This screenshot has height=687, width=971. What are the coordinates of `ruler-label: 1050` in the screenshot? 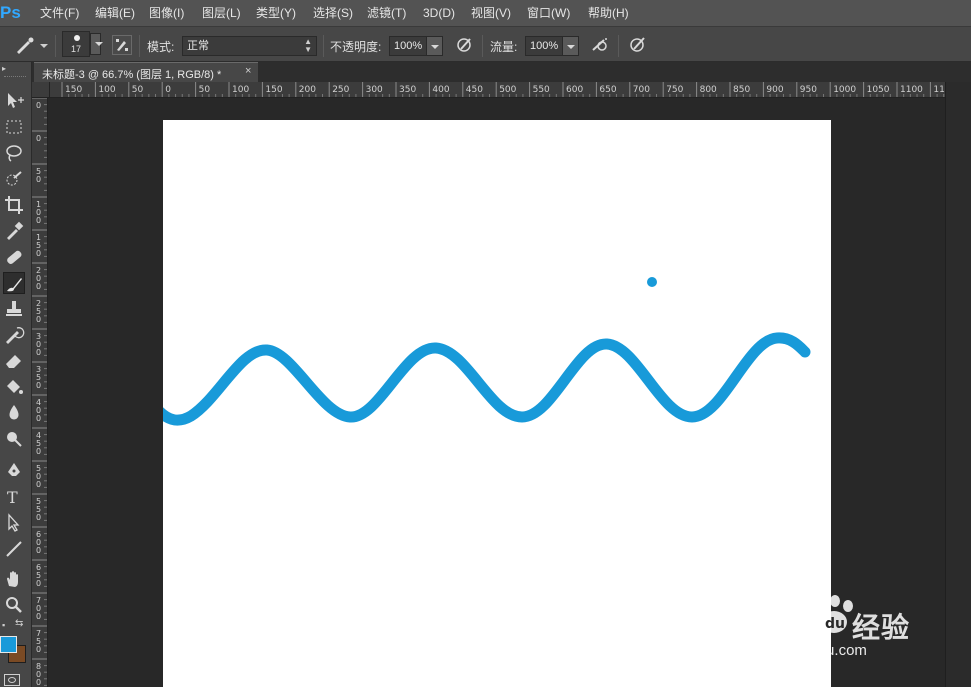 It's located at (878, 90).